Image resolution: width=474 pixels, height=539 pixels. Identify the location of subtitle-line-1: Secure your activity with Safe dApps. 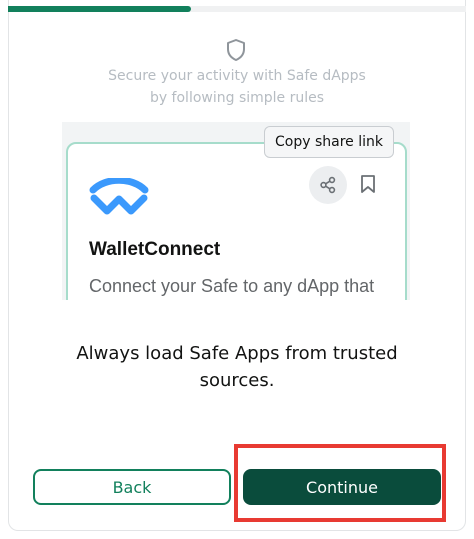
(237, 76).